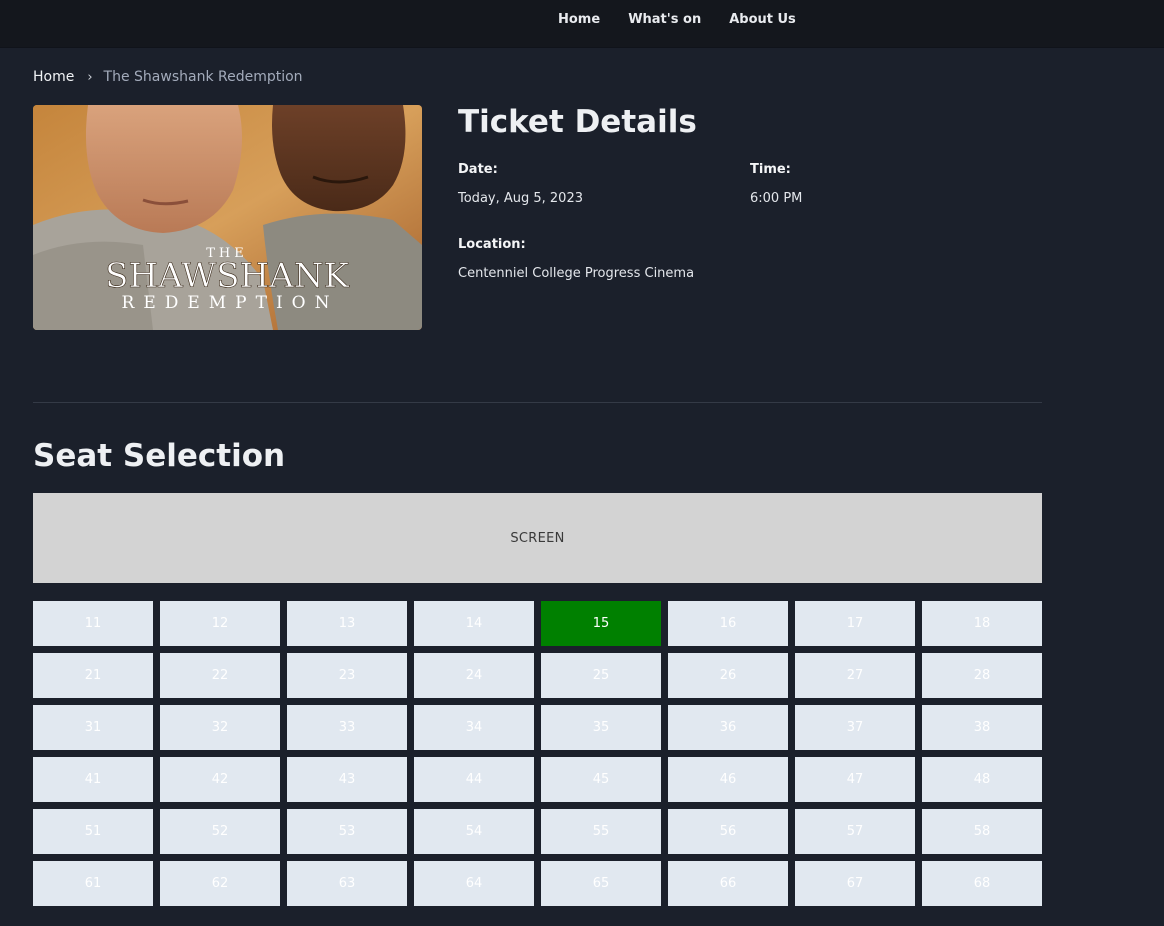  I want to click on seat-55: 55, so click(601, 831).